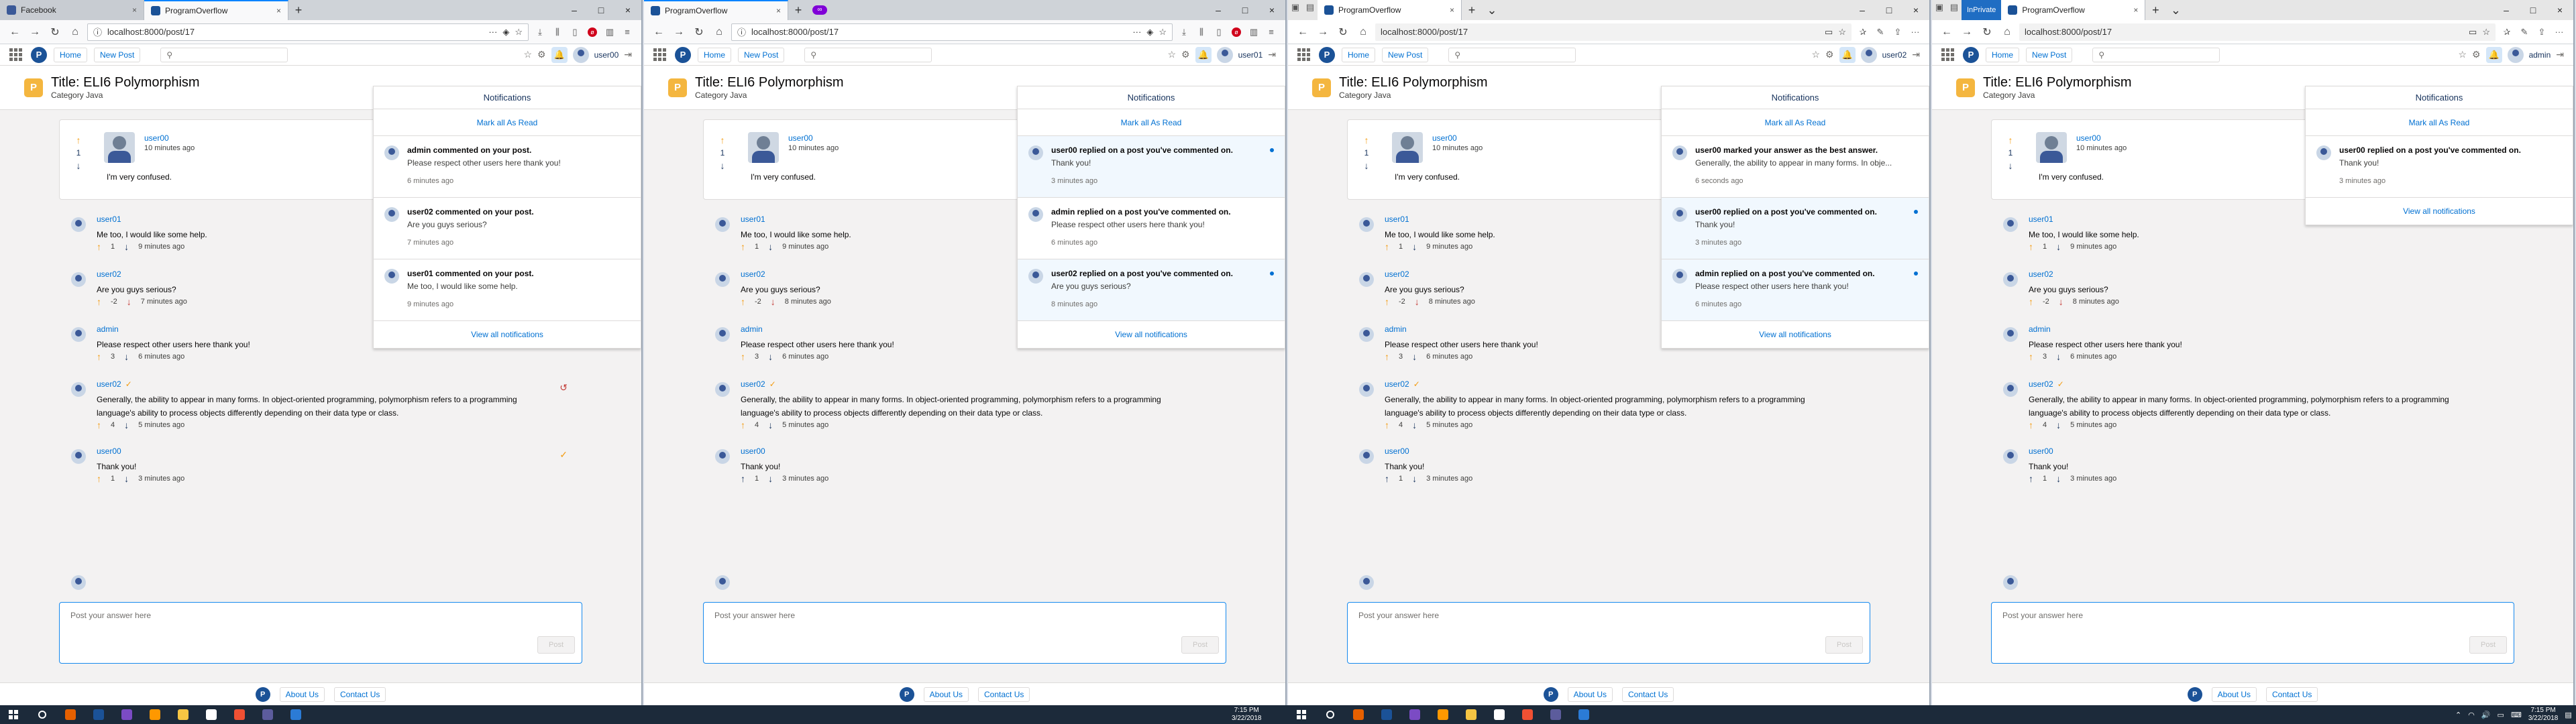 The image size is (2576, 724). I want to click on taskbar-vscode-button, so click(127, 714).